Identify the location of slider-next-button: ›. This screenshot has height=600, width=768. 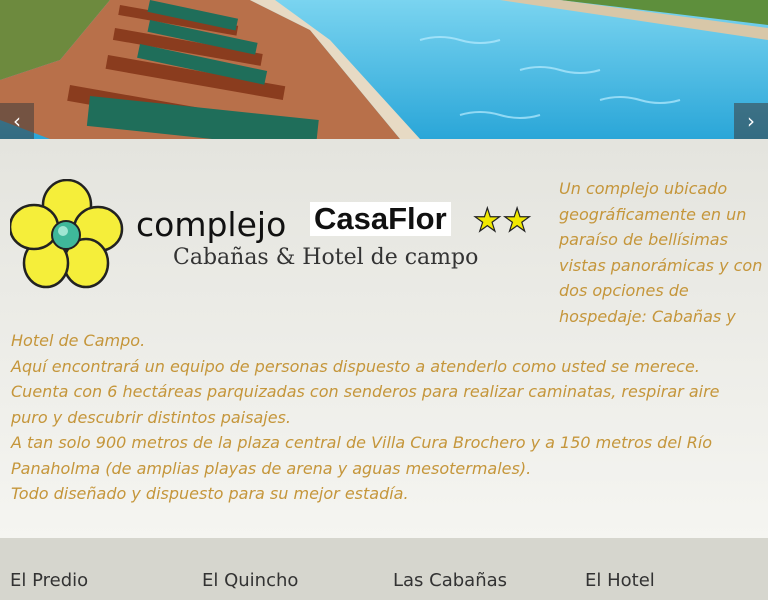
(751, 121).